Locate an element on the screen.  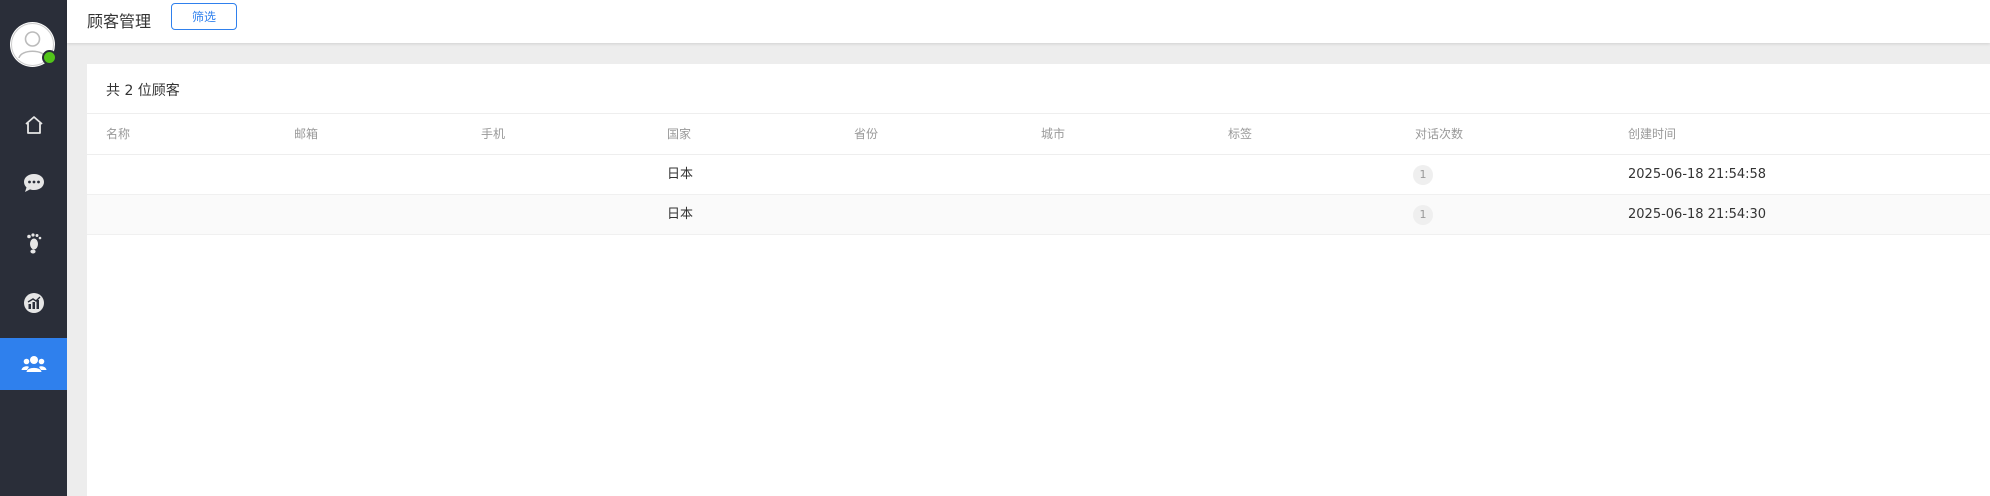
cell-created-at: 2025-06-18 21:54:58 is located at coordinates (1697, 174).